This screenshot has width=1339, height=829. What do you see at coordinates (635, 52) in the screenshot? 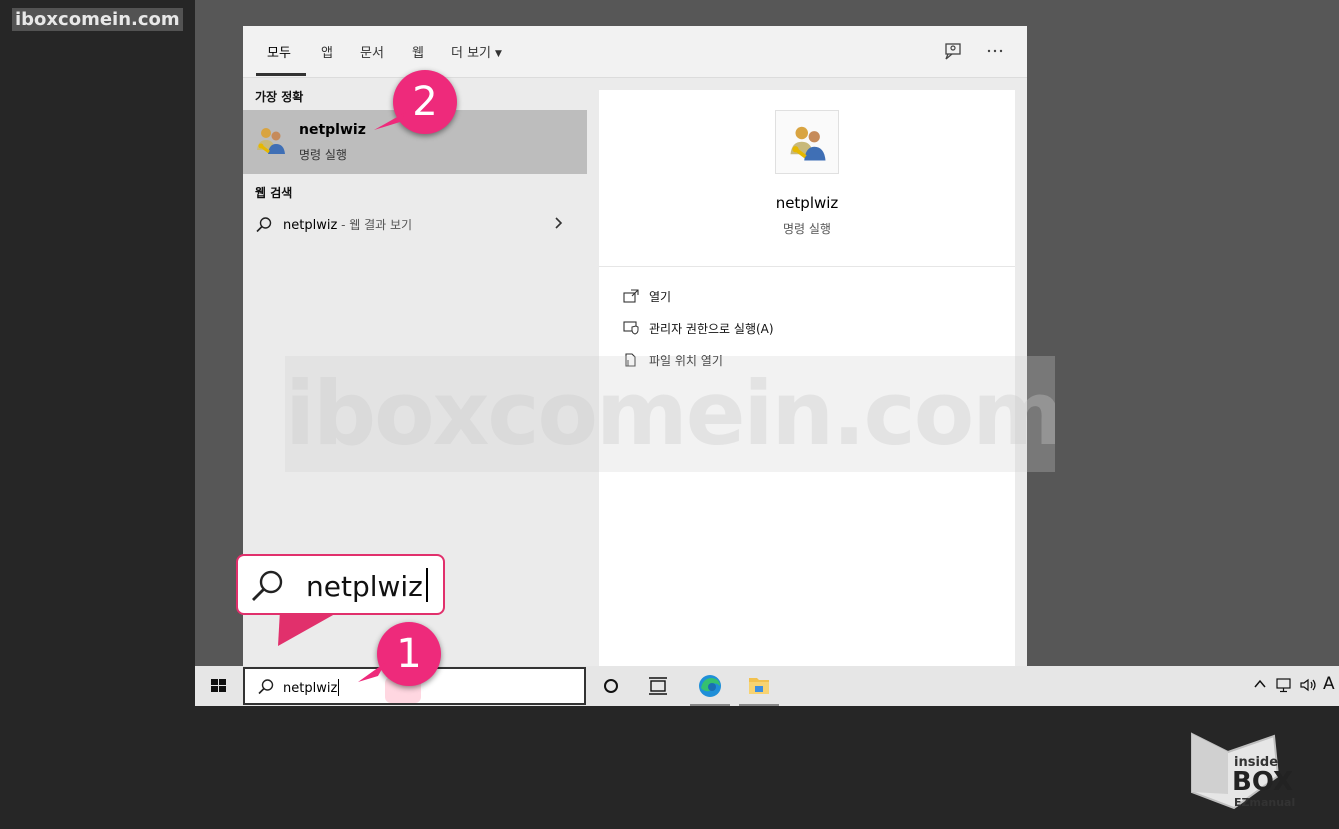
I see `search-tabbar: 모두 앱 문서 웹 더 보기 ▼` at bounding box center [635, 52].